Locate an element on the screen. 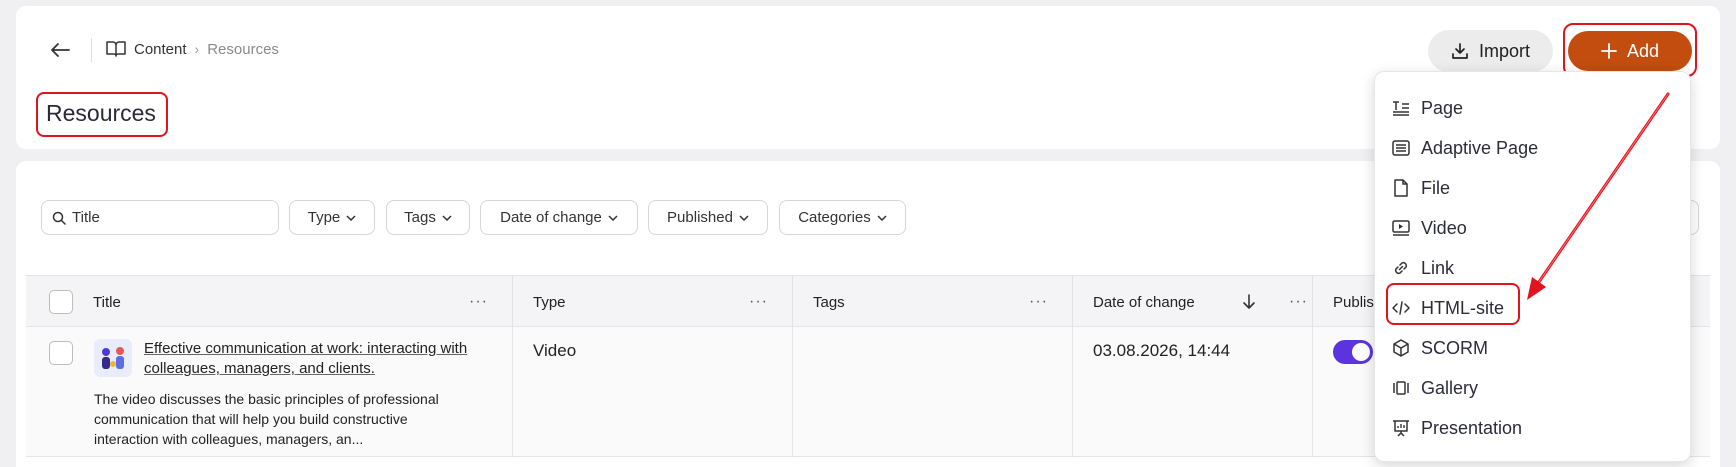  filter-date-label: Date of change is located at coordinates (551, 217).